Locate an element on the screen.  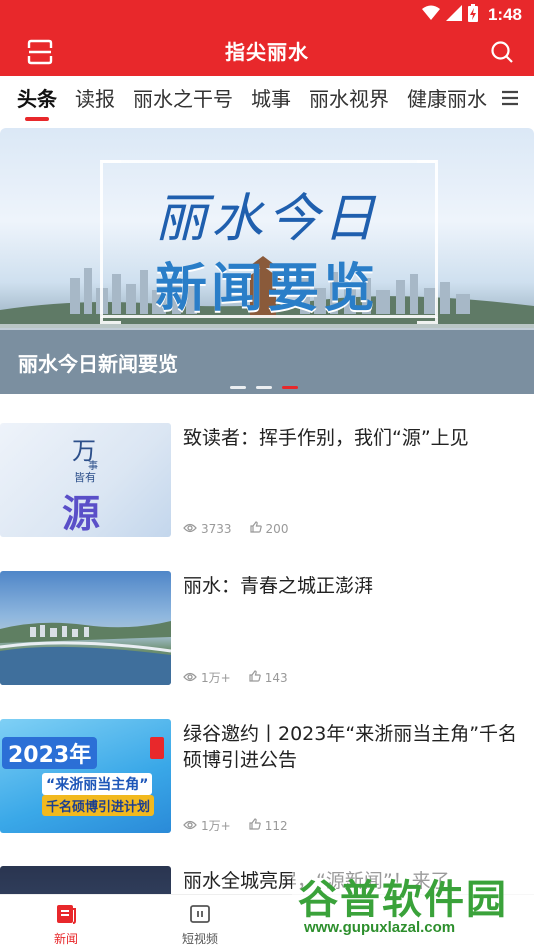
watermark: 谷普软件园 www.gupuxlazal.com is located at coordinates (413, 907).